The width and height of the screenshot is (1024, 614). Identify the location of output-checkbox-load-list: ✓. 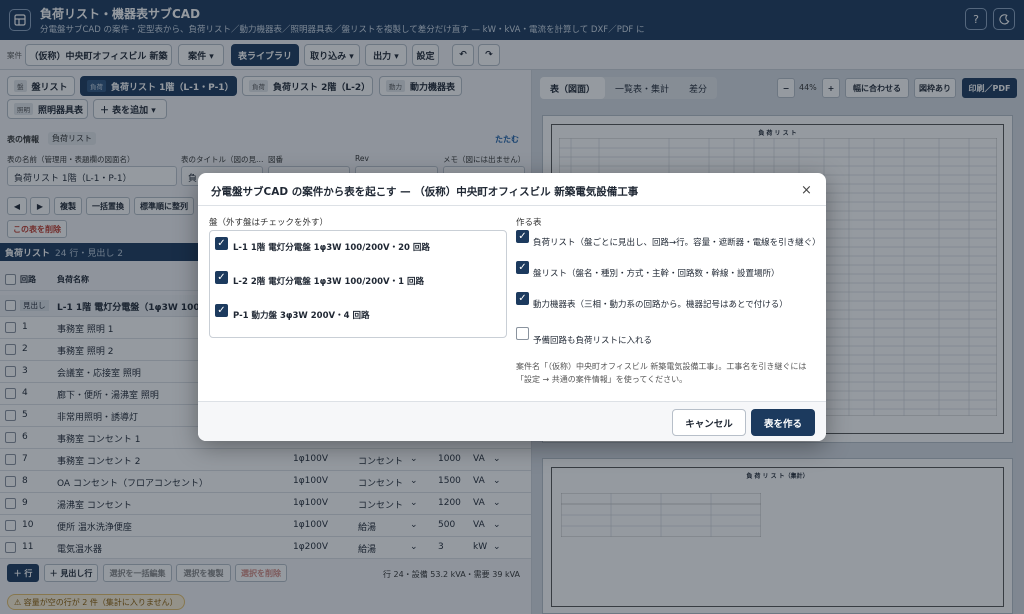
(522, 236).